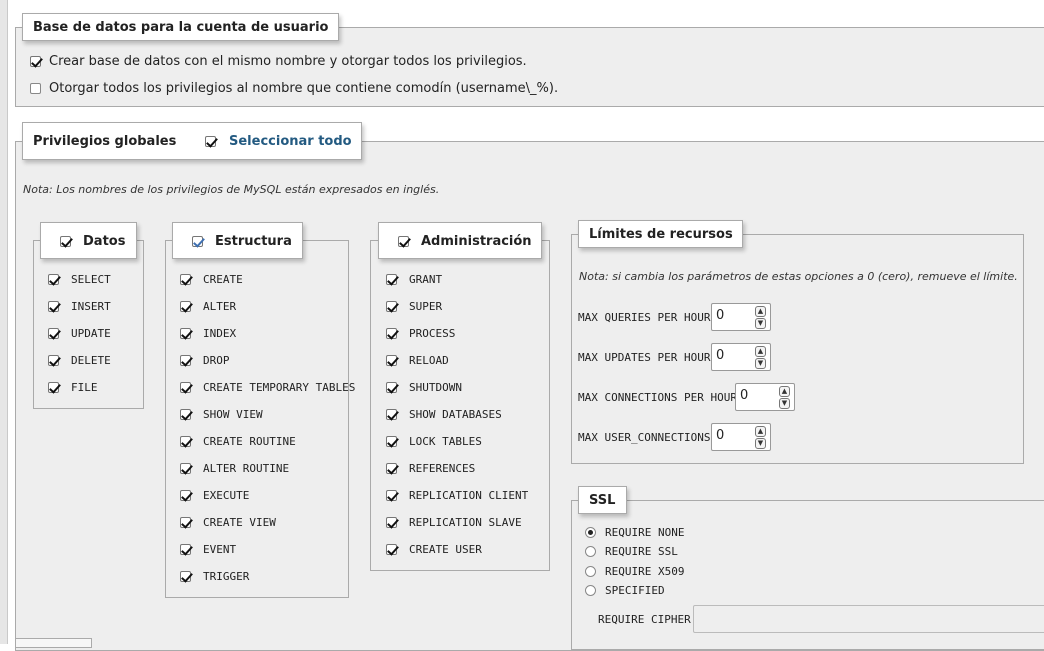 The width and height of the screenshot is (1044, 651). Describe the element at coordinates (219, 549) in the screenshot. I see `privilege-label: EVENT` at that location.